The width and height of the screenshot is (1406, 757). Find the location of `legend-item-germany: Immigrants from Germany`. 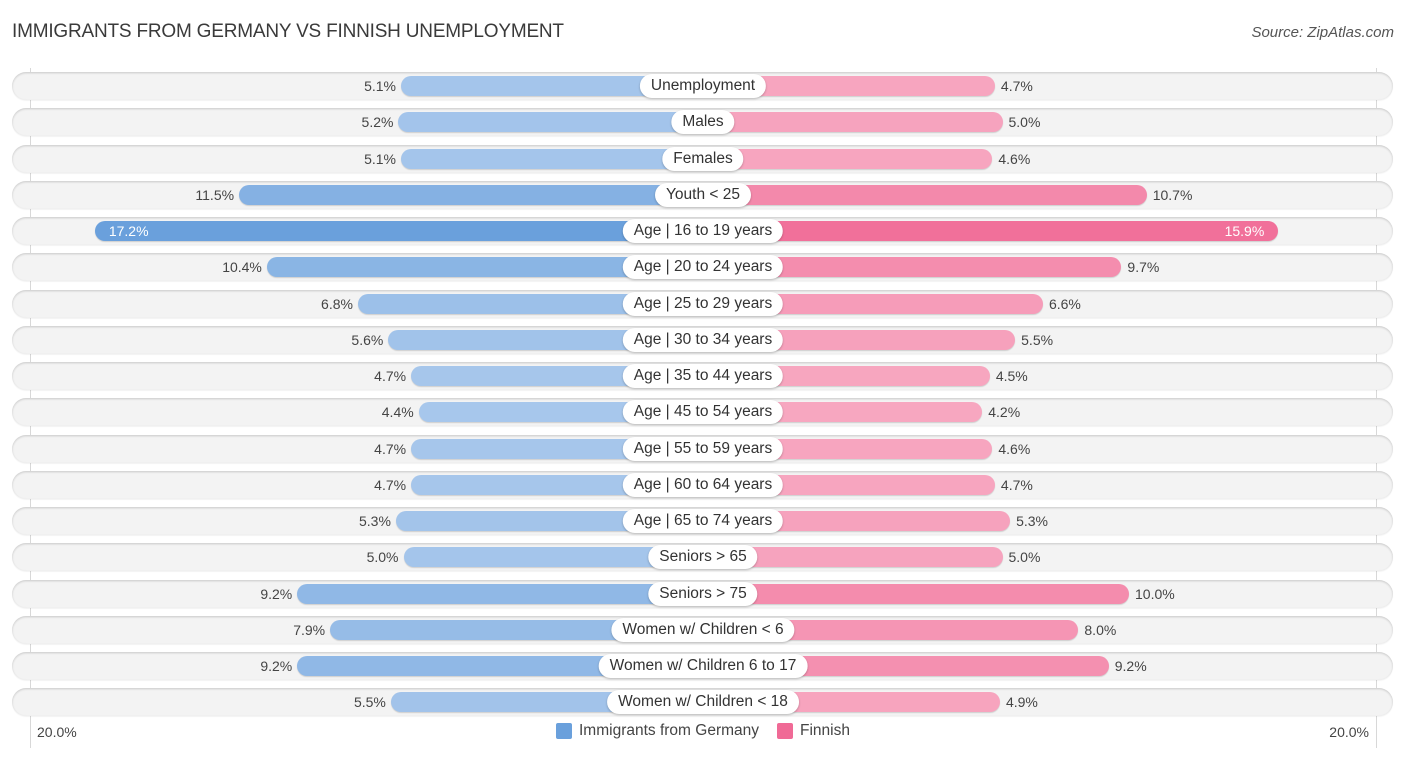

legend-item-germany: Immigrants from Germany is located at coordinates (657, 731).